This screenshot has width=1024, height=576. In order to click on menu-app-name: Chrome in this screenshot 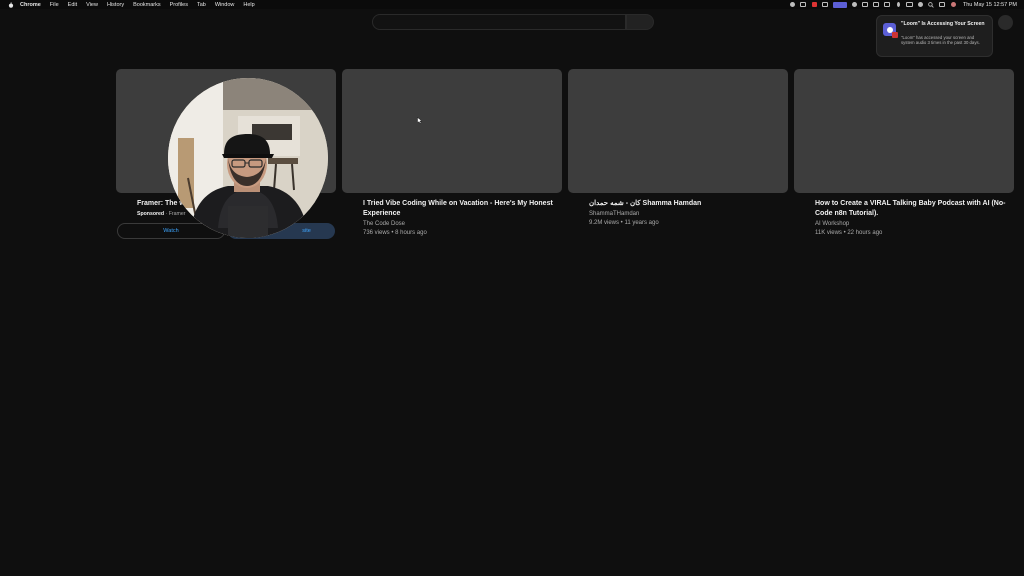, I will do `click(30, 5)`.